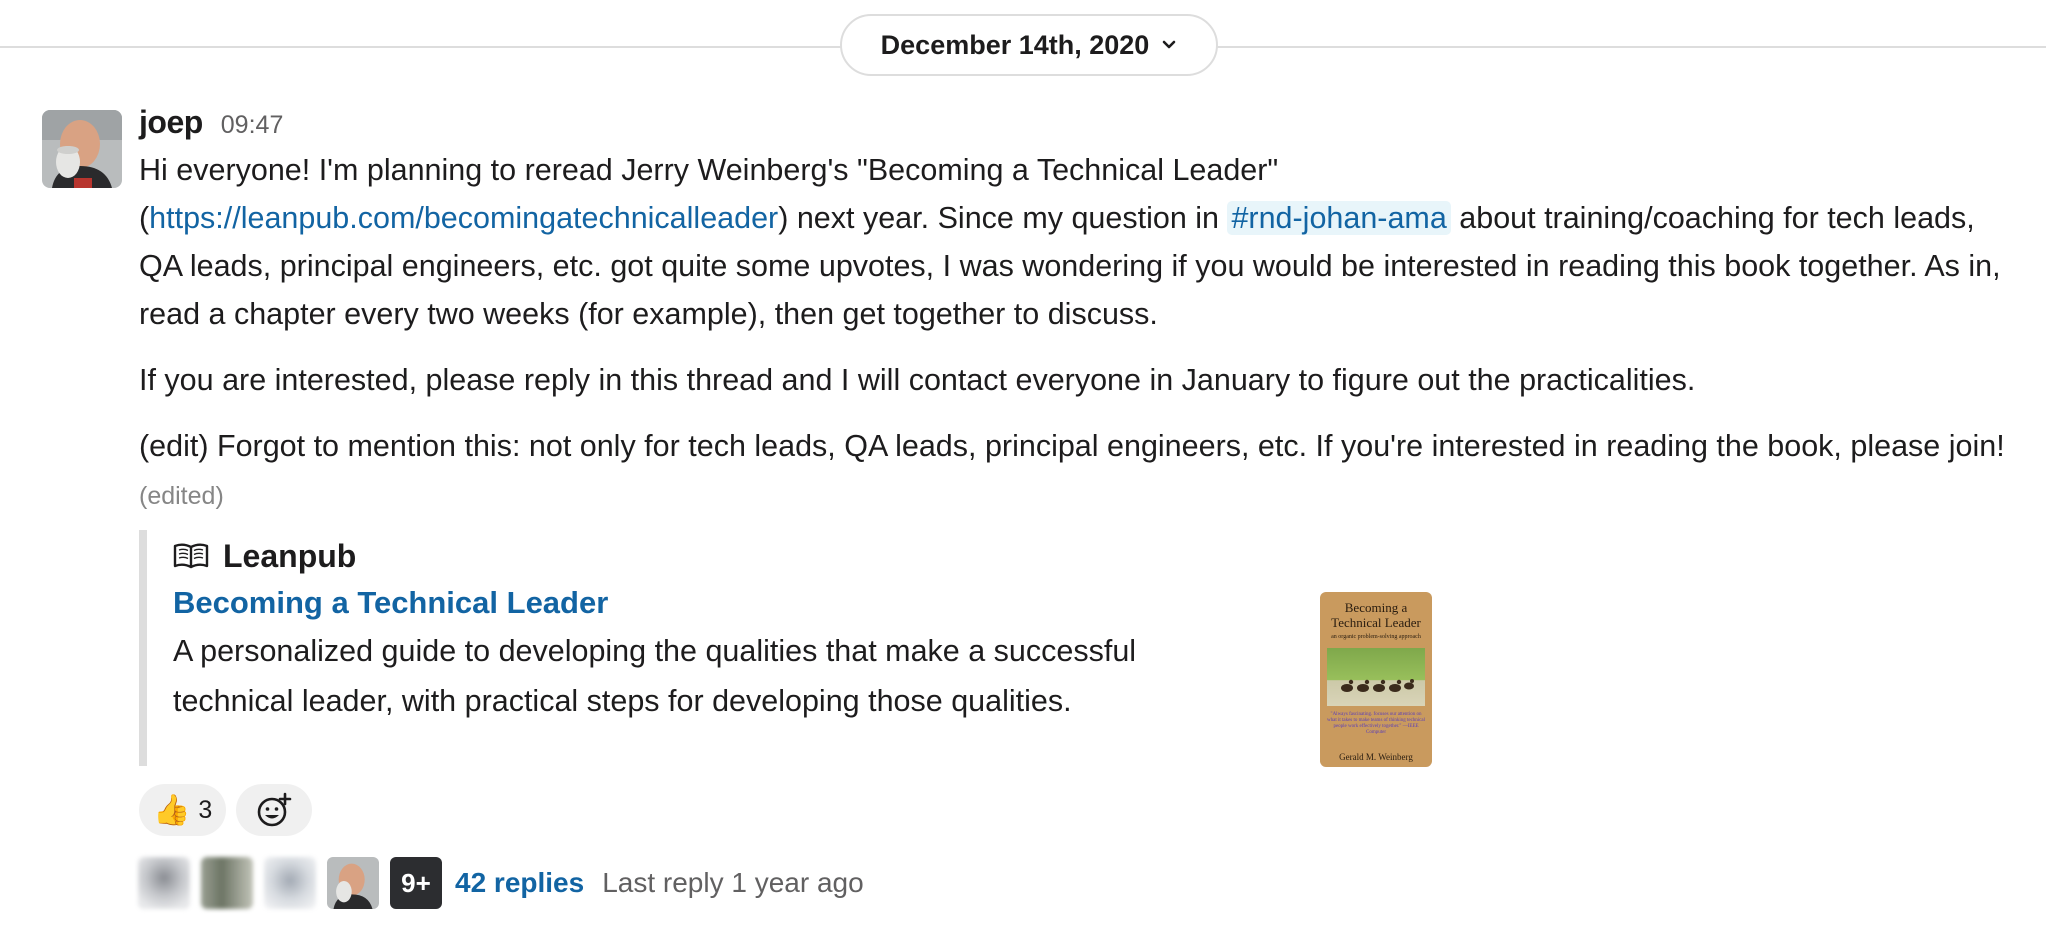 Image resolution: width=2046 pixels, height=936 pixels. I want to click on add-reaction-icon, so click(274, 809).